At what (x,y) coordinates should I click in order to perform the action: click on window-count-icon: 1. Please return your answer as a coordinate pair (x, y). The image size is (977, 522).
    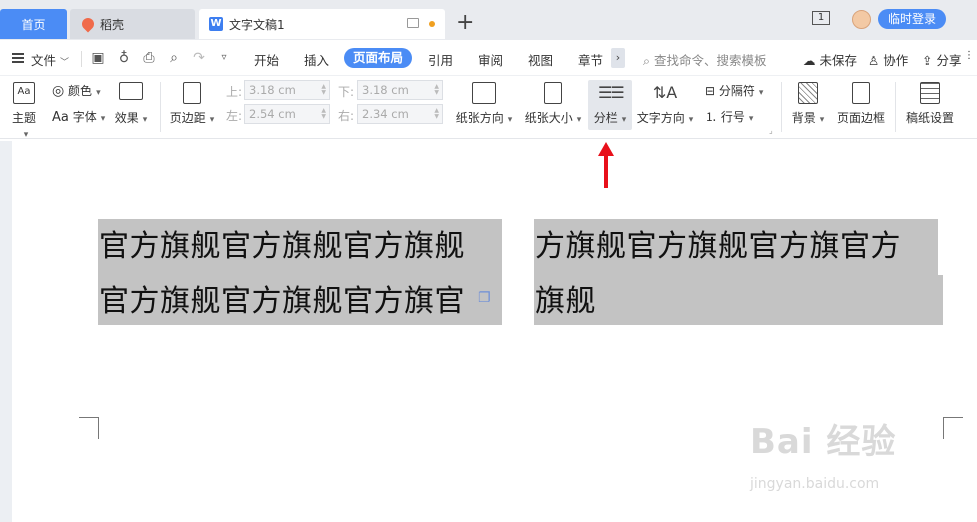
    Looking at the image, I should click on (821, 18).